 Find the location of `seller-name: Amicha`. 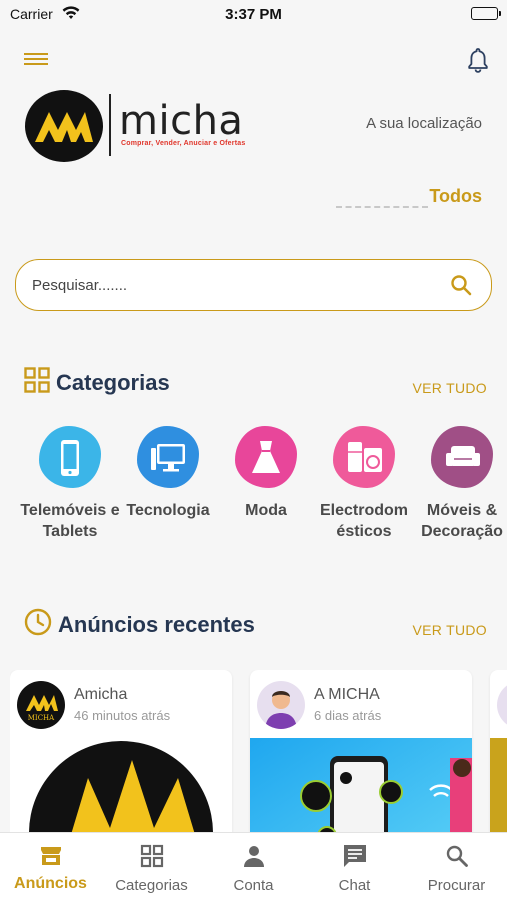

seller-name: Amicha is located at coordinates (101, 694).